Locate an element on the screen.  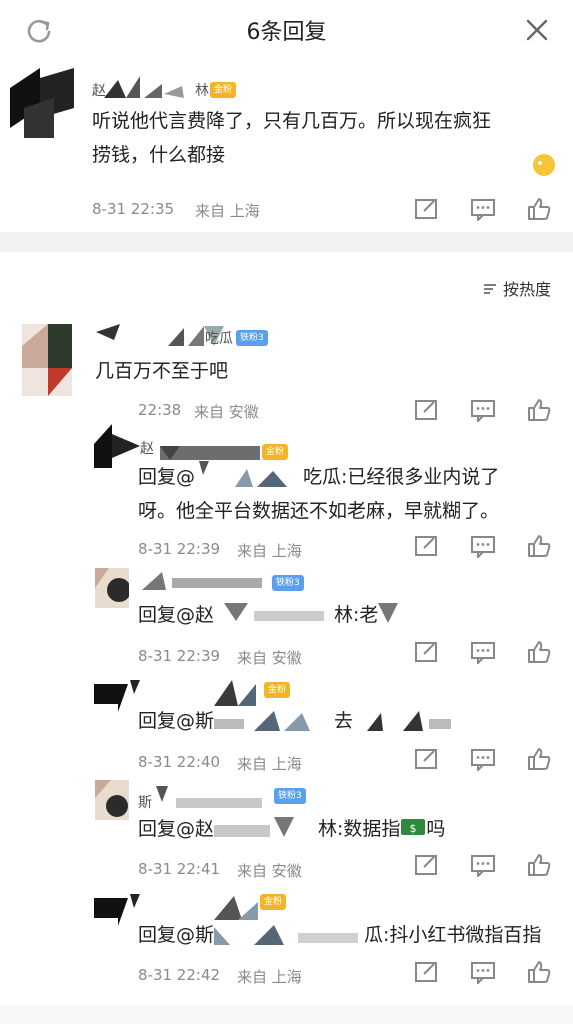
username-suffix: 林 is located at coordinates (202, 91).